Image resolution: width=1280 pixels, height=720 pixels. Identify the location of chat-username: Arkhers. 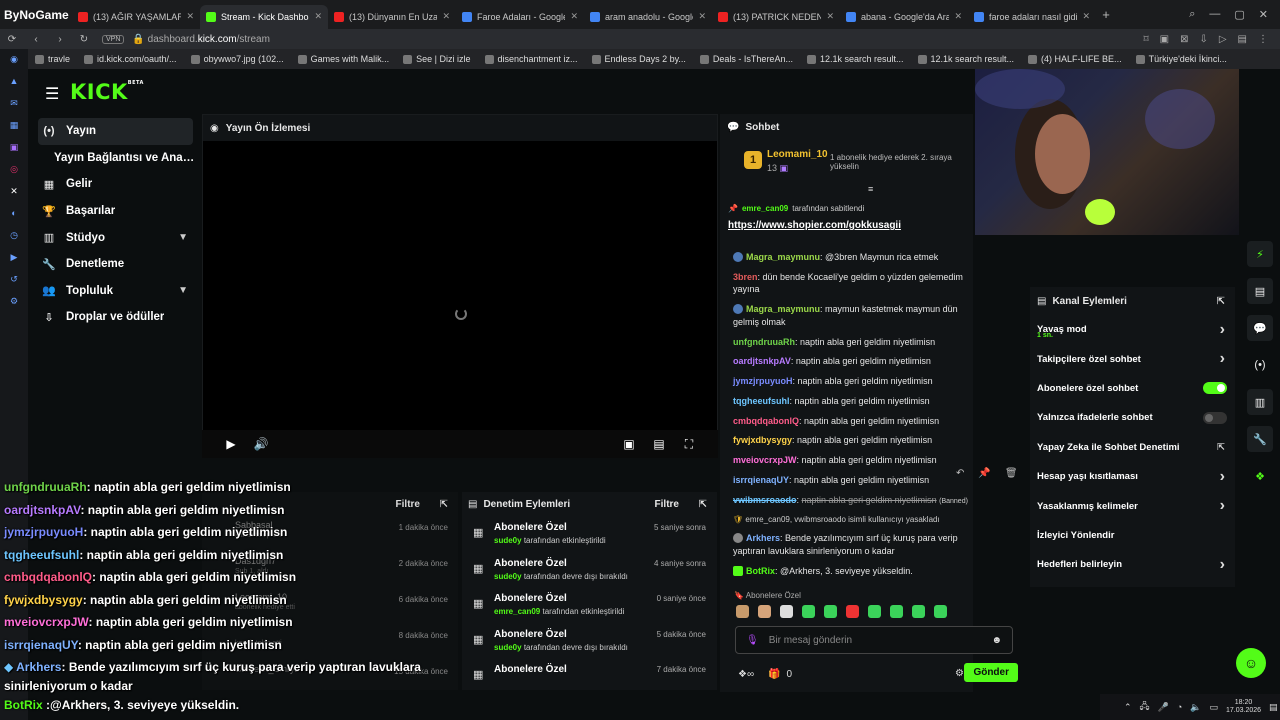
(763, 538).